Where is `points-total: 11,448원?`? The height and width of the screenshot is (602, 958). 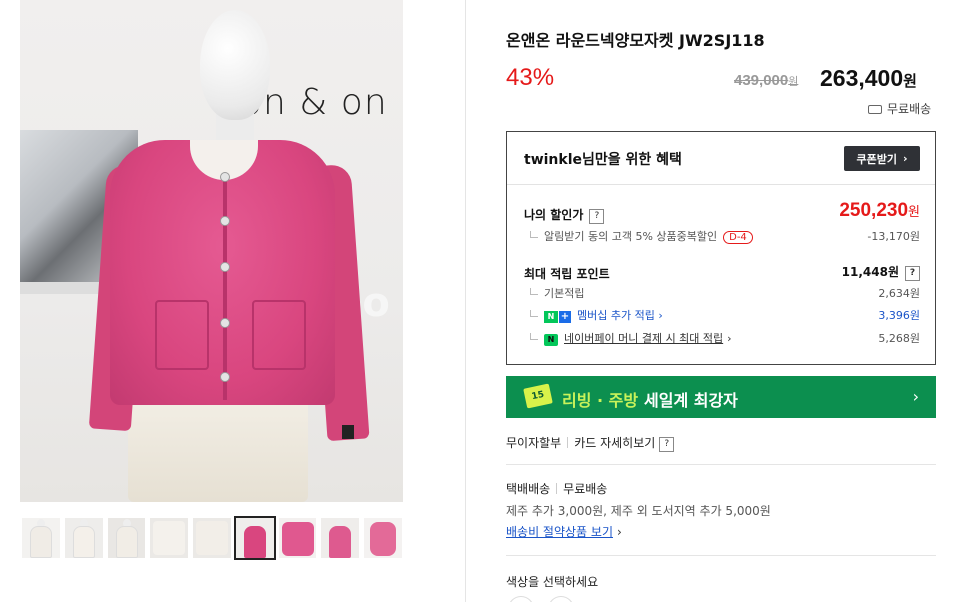
points-total: 11,448원? is located at coordinates (881, 272).